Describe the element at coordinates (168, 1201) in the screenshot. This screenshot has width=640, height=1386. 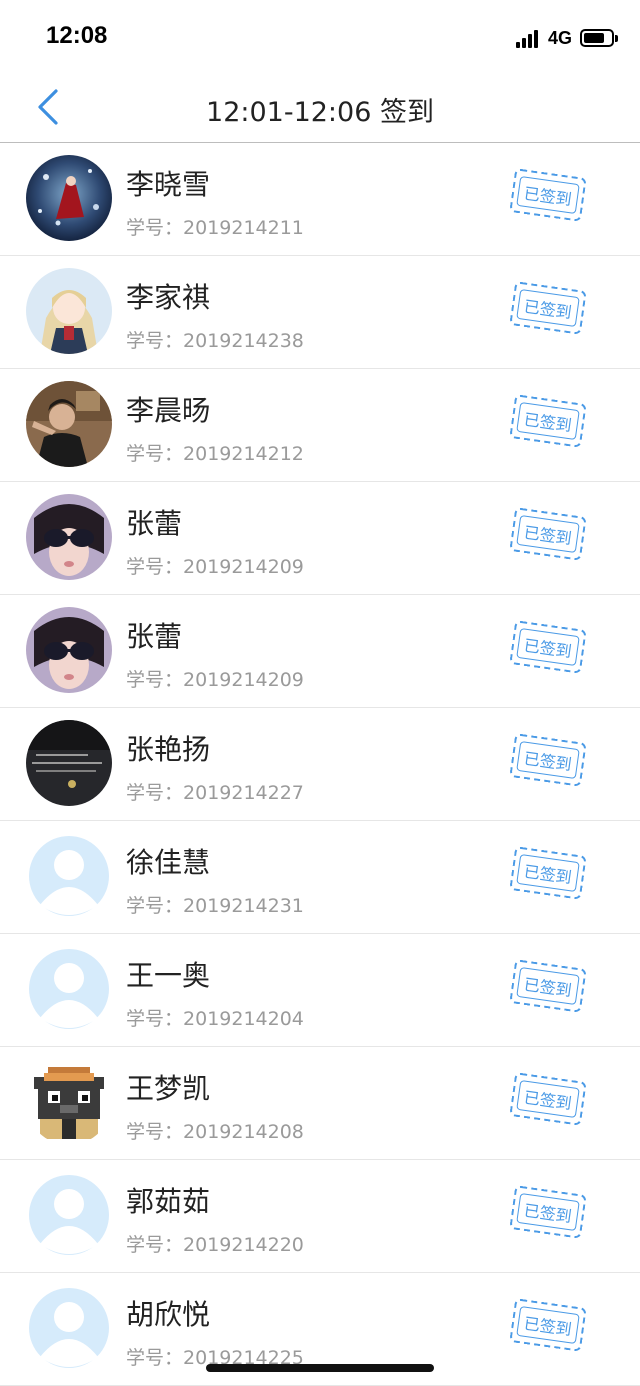
I see `student-name: 郭茹茹` at that location.